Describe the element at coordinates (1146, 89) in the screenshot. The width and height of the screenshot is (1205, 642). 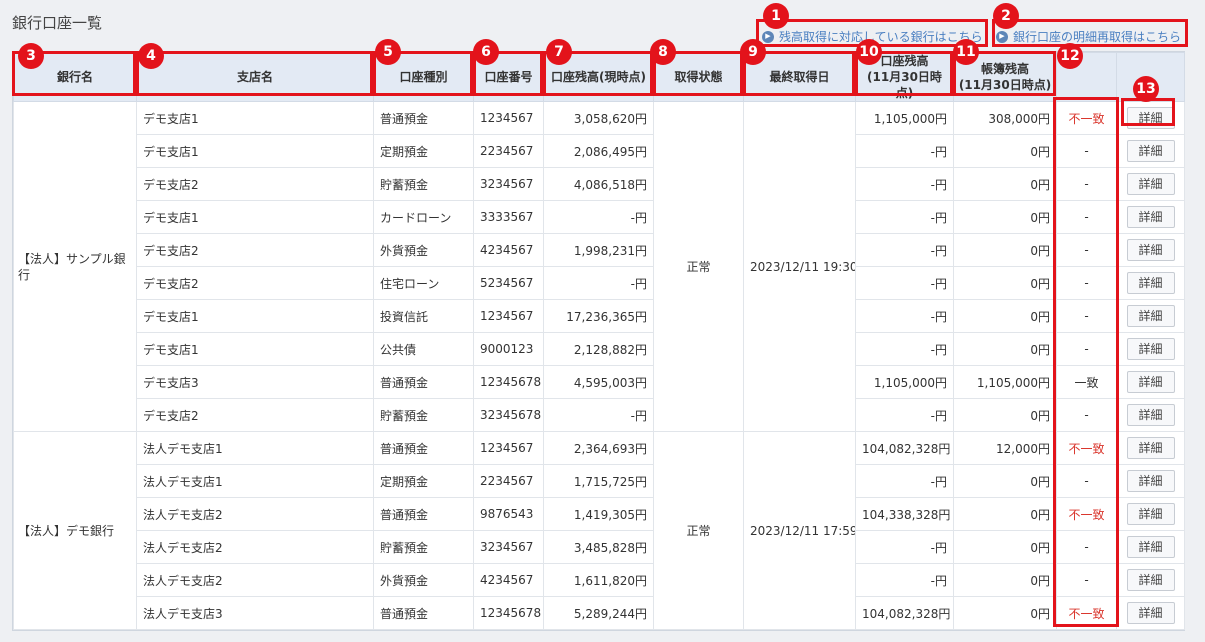
I see `annotation-badge-13: 13` at that location.